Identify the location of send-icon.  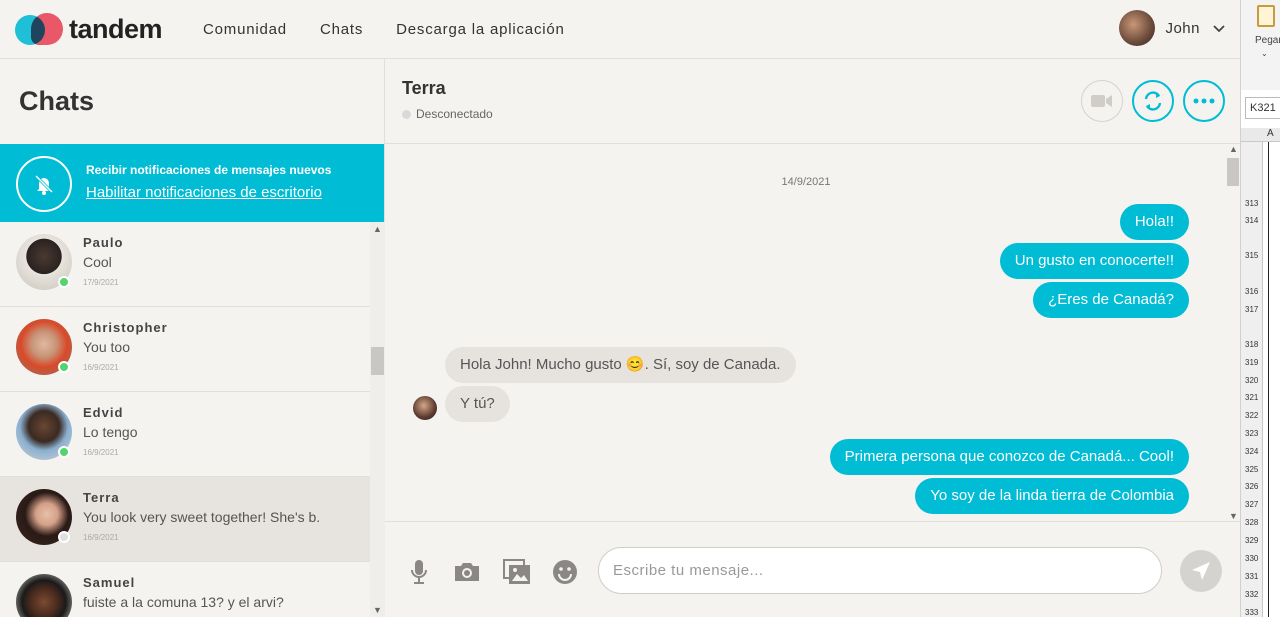
(1201, 571).